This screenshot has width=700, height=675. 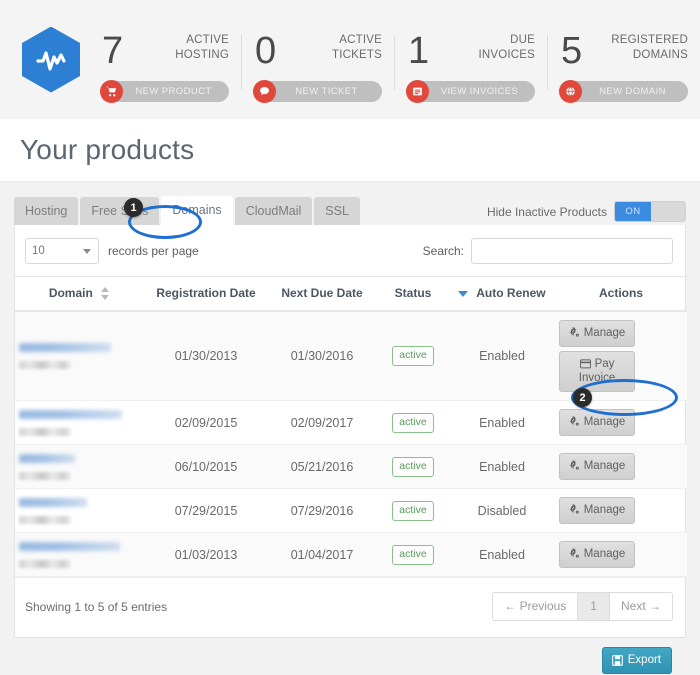 What do you see at coordinates (585, 364) in the screenshot?
I see `credit-card-icon` at bounding box center [585, 364].